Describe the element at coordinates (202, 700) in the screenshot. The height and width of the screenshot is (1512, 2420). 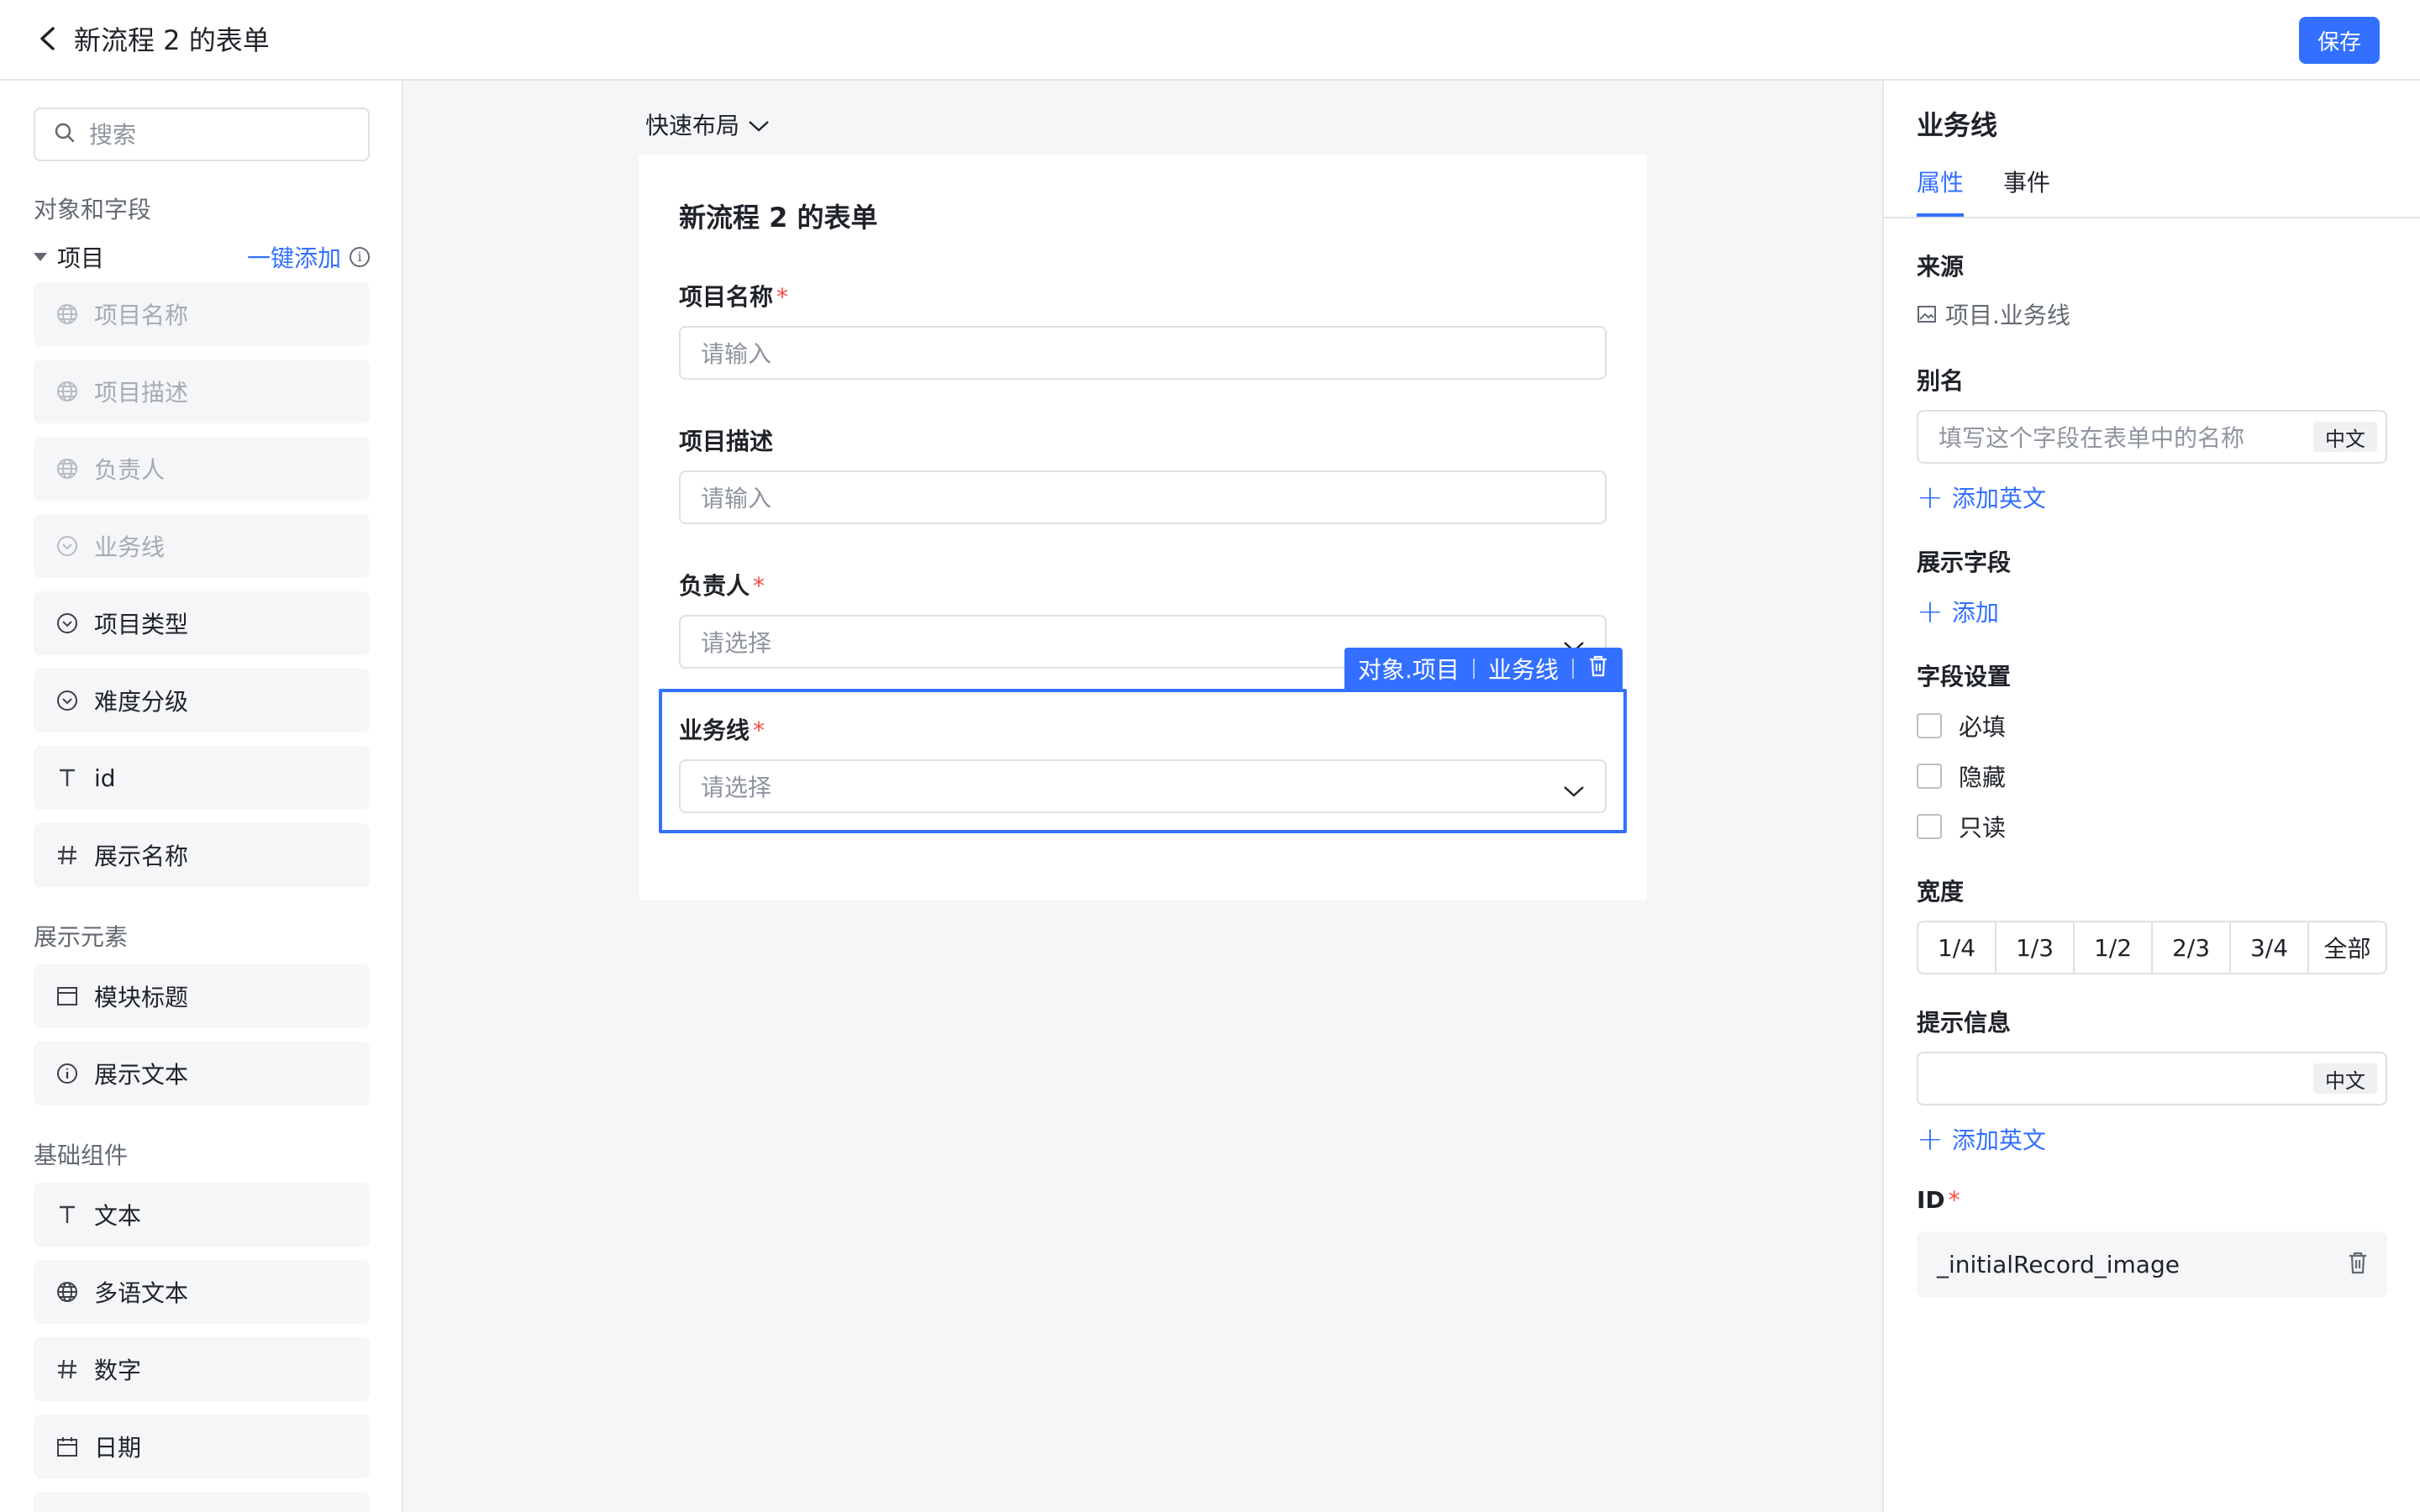
I see `field-item-difficulty: 难度分级` at that location.